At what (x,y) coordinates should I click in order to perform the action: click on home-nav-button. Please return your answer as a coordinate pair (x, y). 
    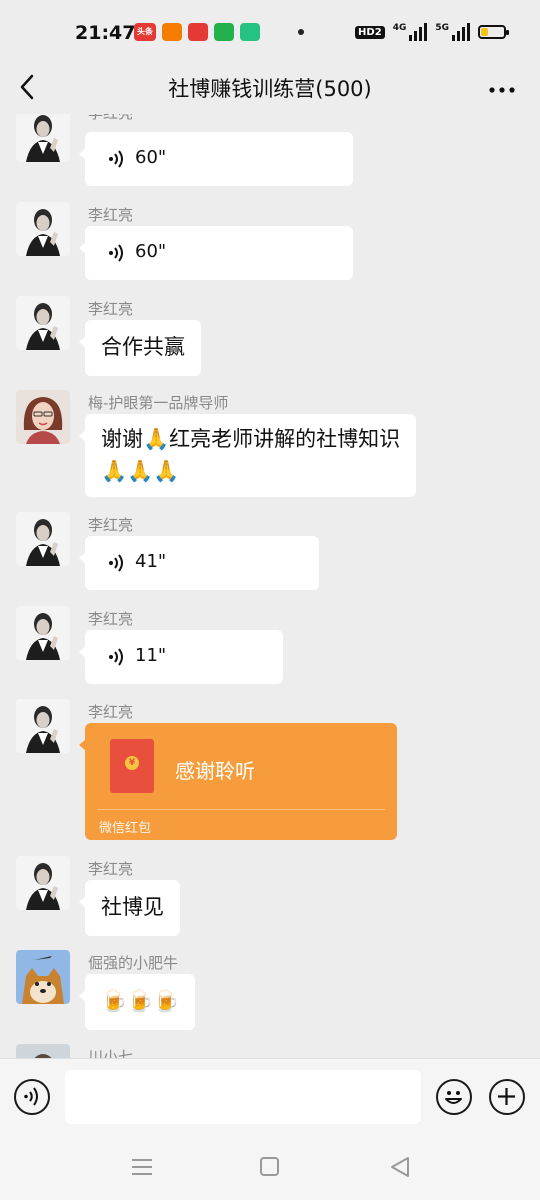
    Looking at the image, I should click on (271, 1167).